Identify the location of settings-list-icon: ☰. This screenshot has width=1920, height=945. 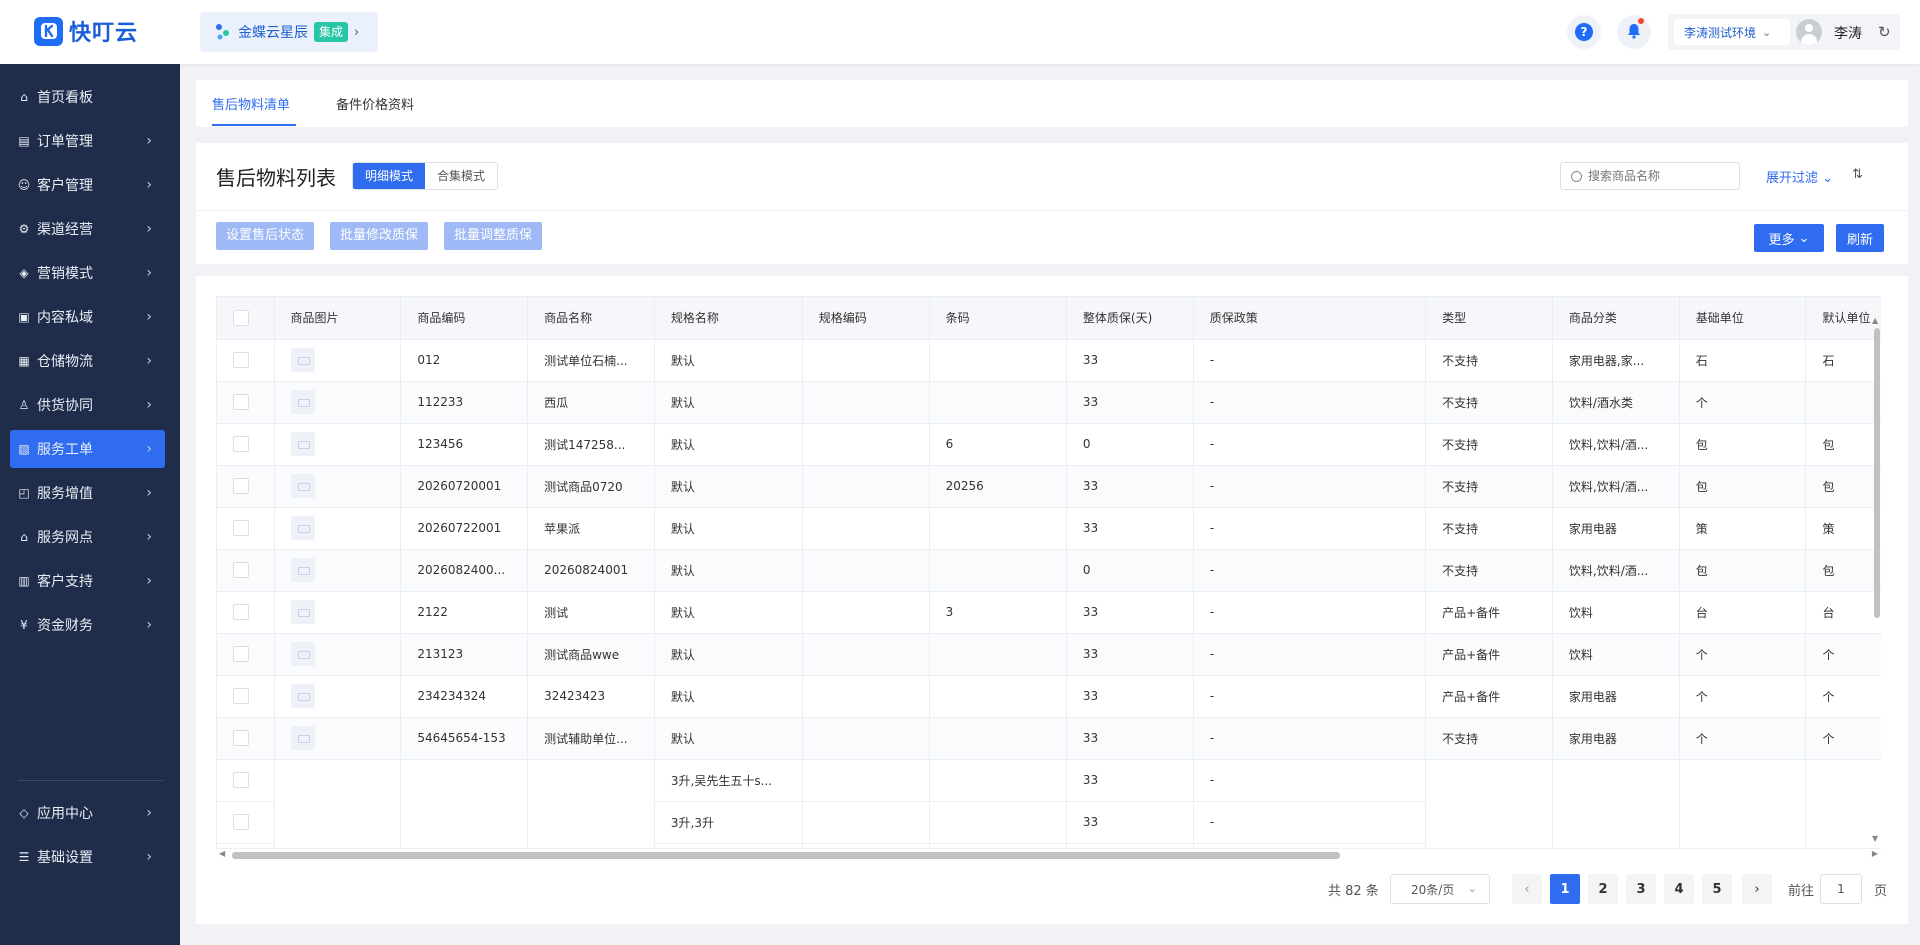
(24, 857).